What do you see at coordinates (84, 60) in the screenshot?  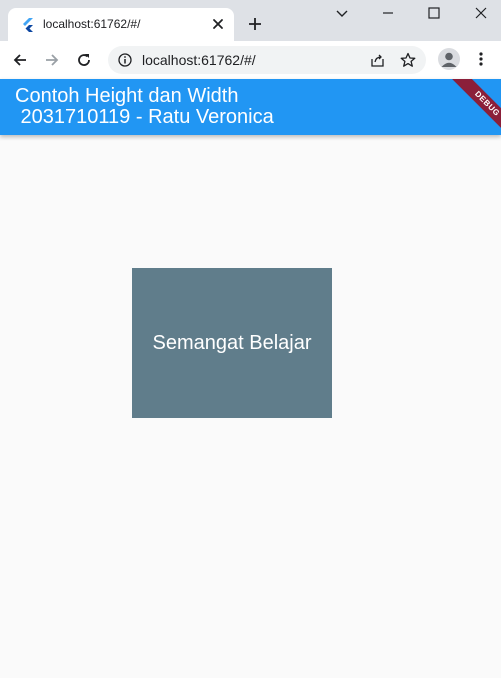 I see `reload-icon` at bounding box center [84, 60].